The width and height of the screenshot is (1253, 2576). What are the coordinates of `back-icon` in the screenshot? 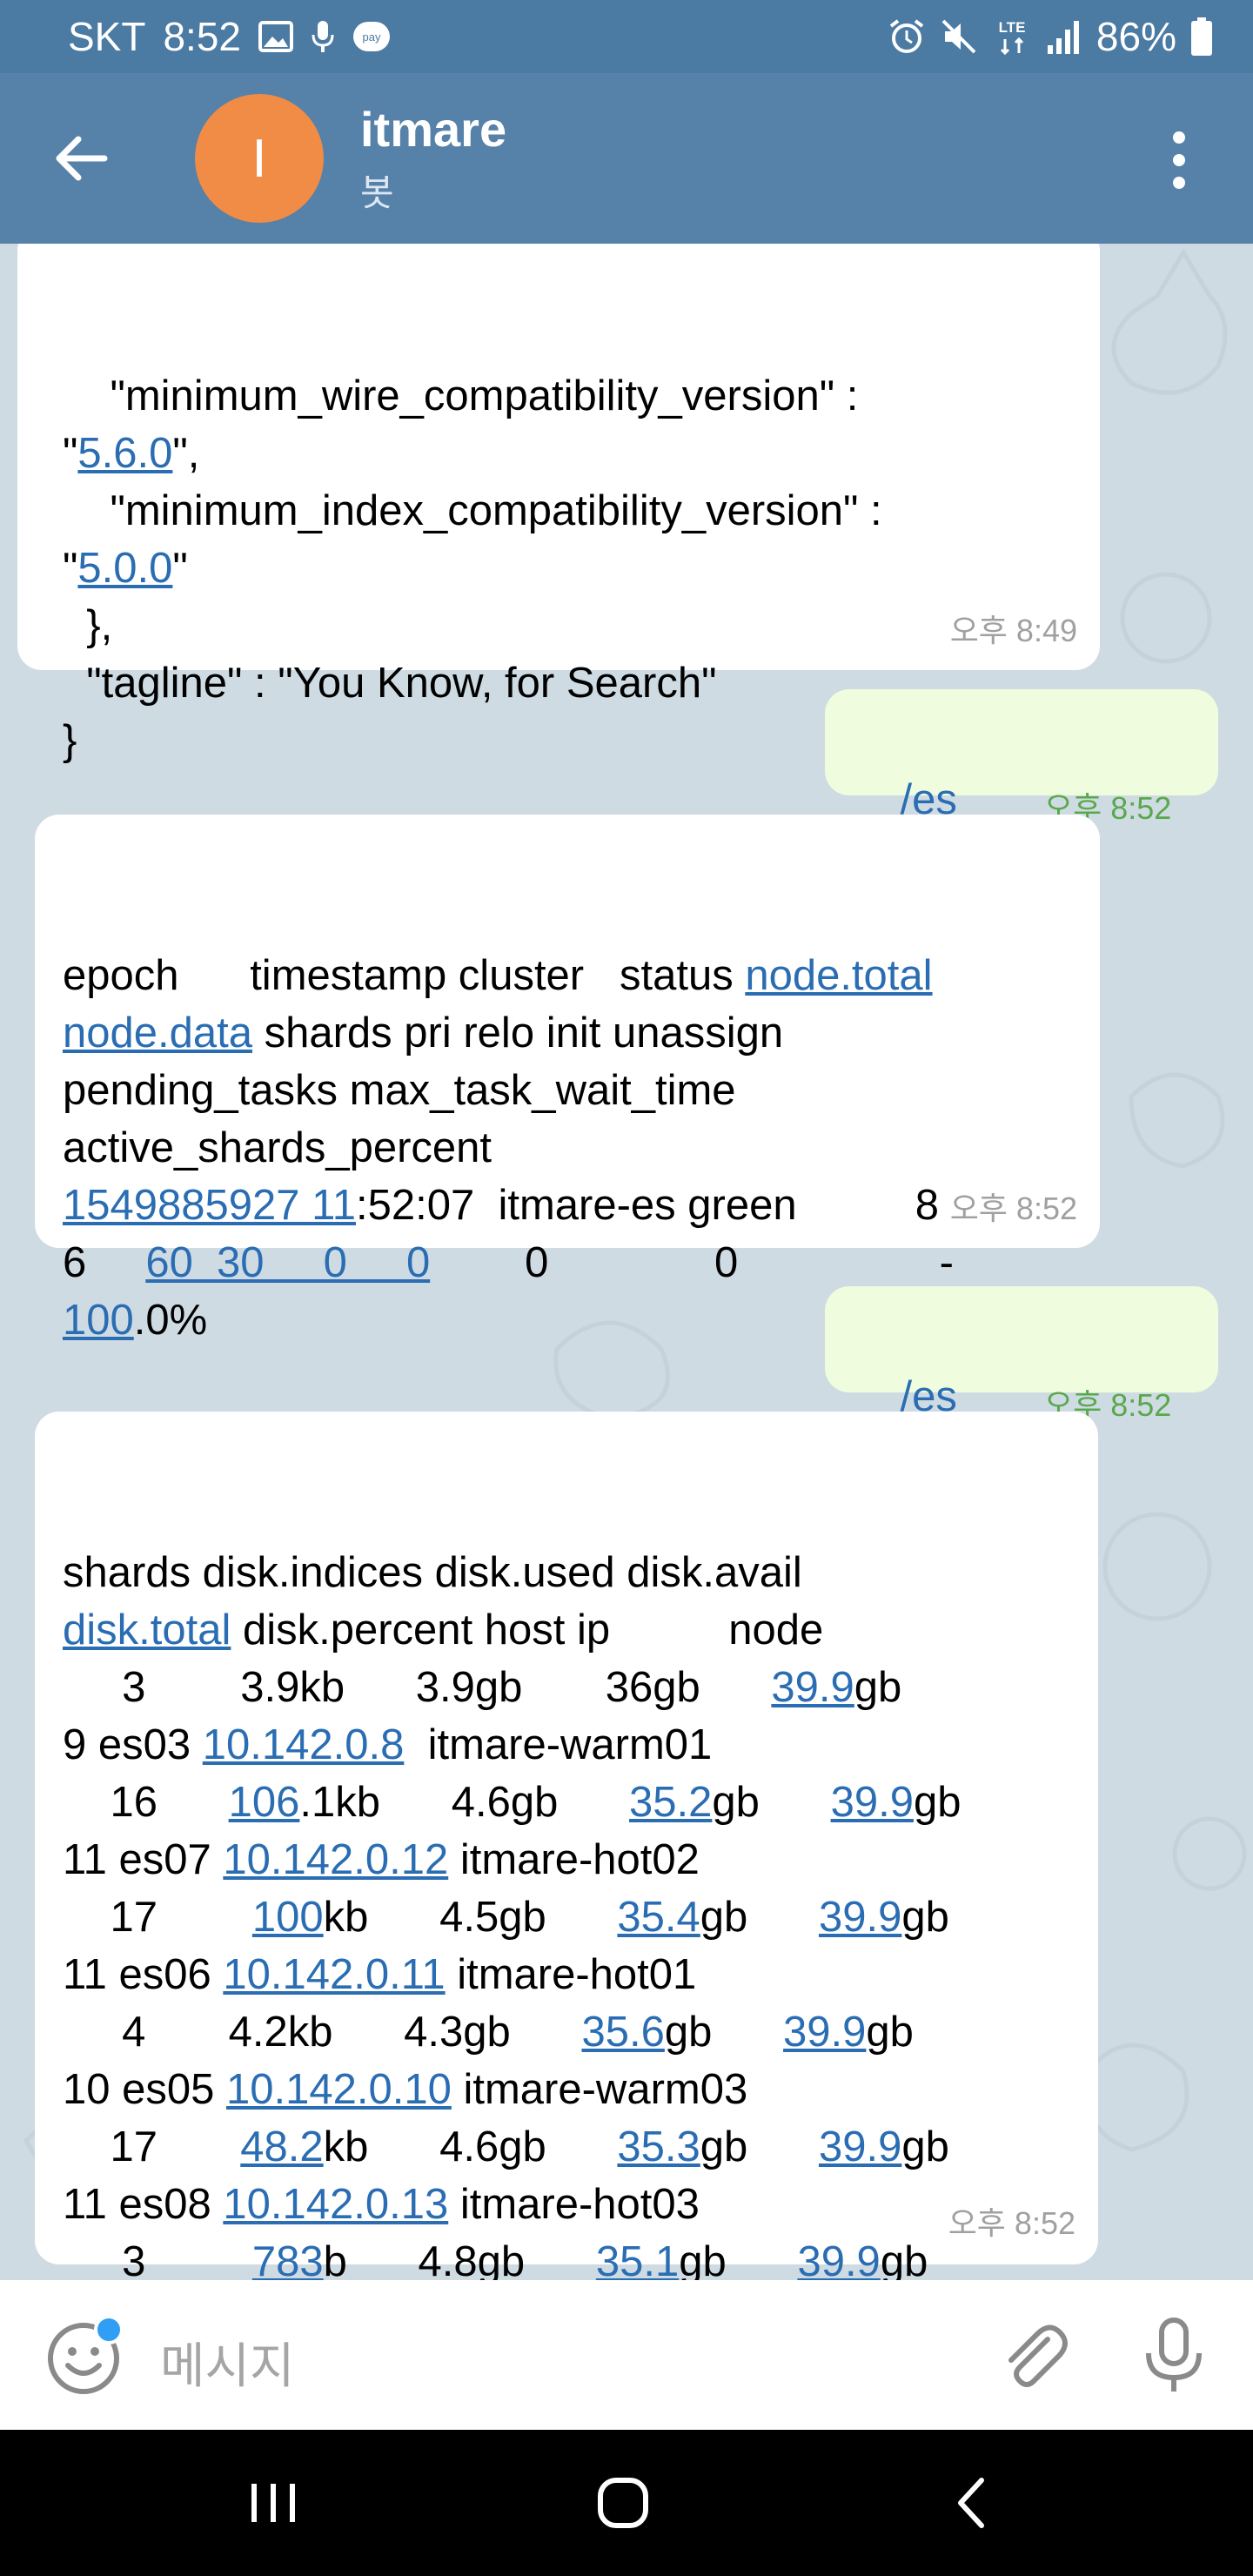 It's located at (971, 2503).